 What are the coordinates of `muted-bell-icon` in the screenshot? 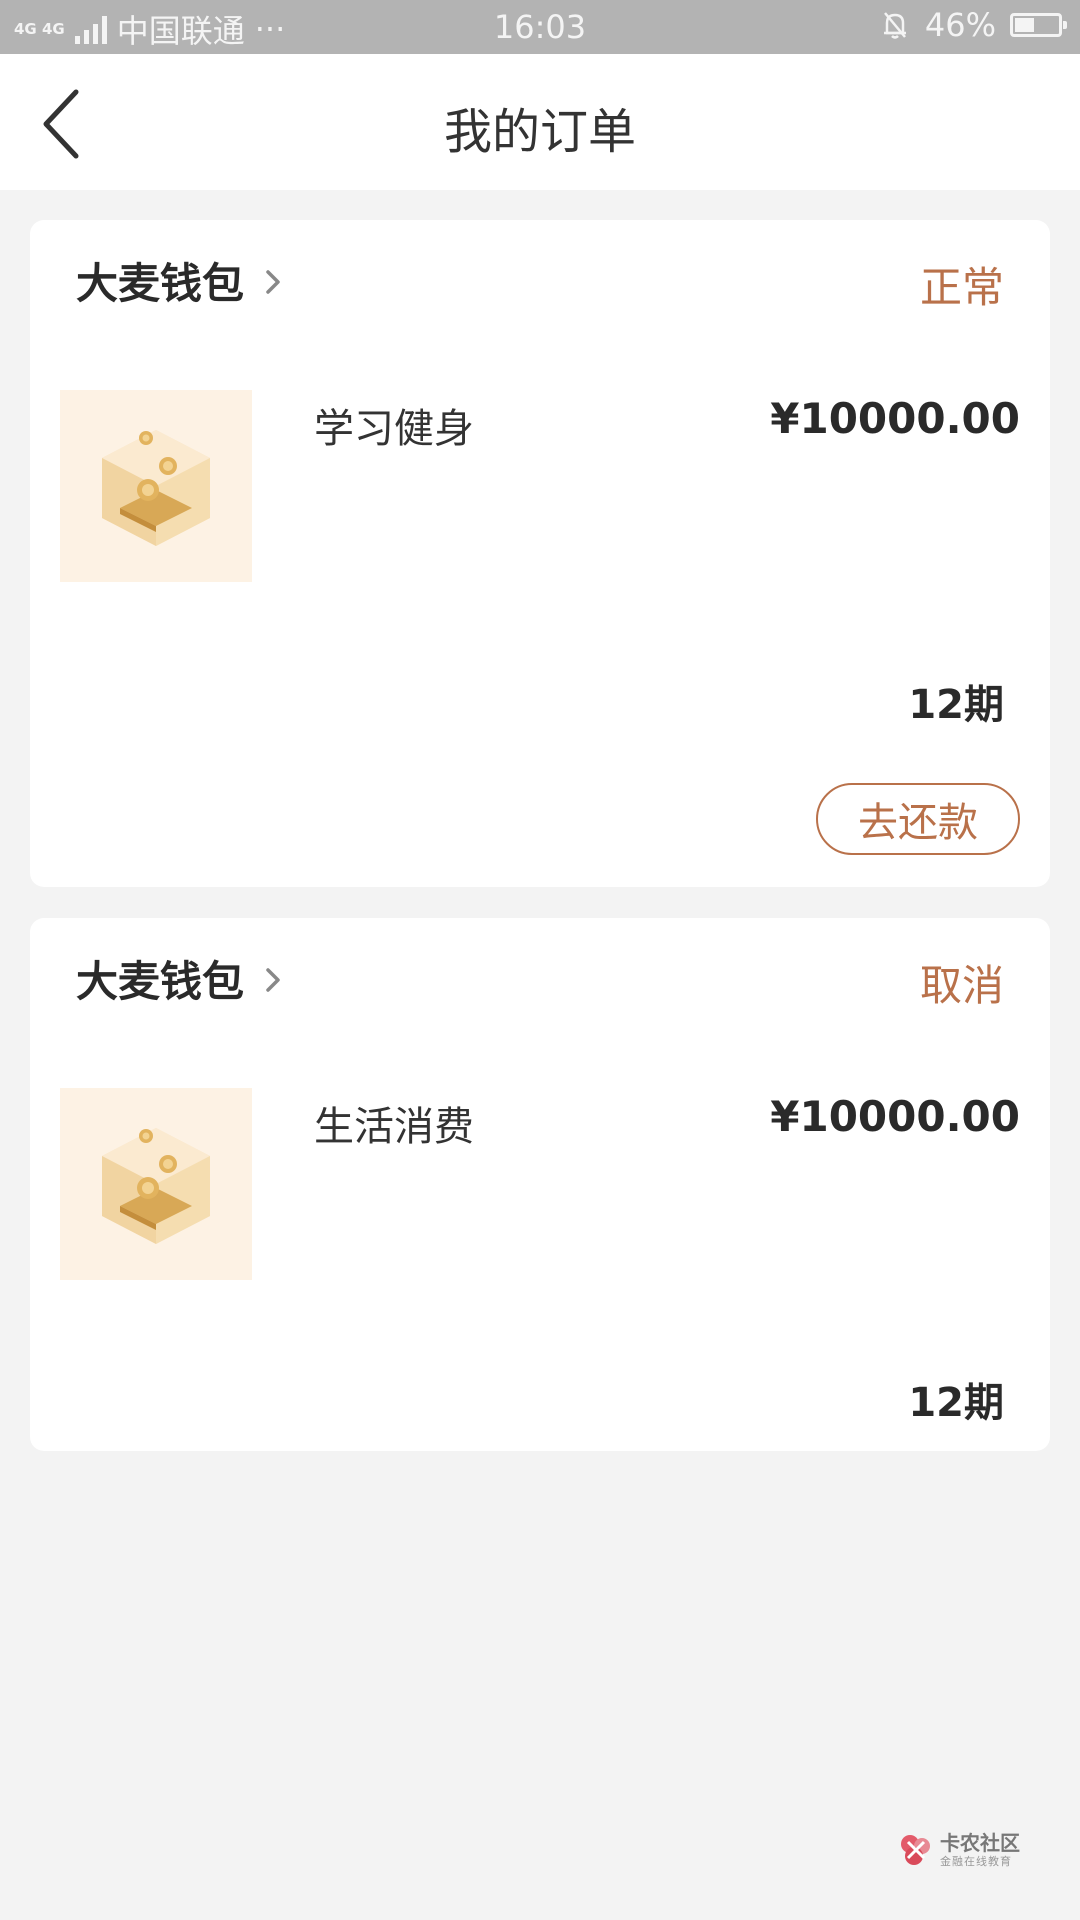 It's located at (894, 25).